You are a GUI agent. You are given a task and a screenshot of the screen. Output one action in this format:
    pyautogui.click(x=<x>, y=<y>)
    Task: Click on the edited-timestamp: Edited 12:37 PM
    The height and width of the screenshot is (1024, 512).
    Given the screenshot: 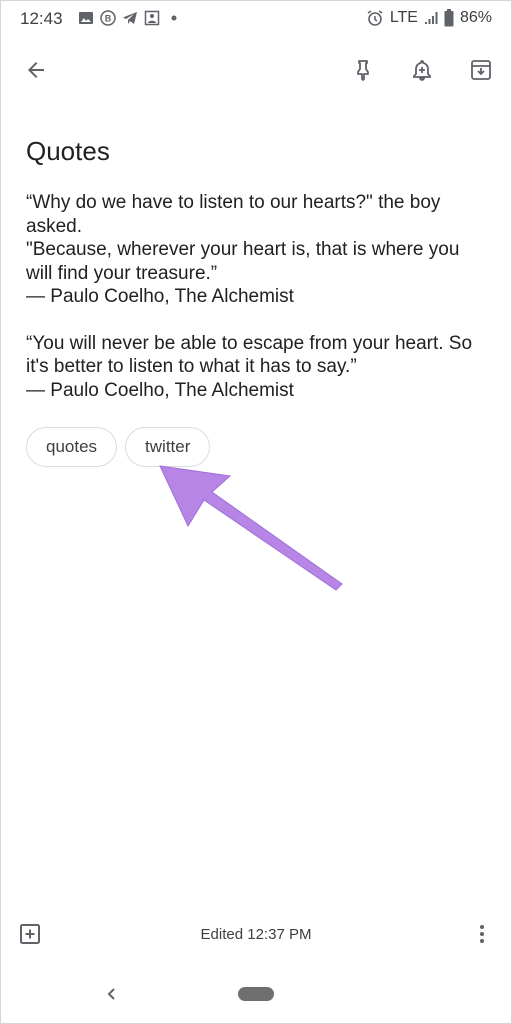 What is the action you would take?
    pyautogui.click(x=256, y=934)
    